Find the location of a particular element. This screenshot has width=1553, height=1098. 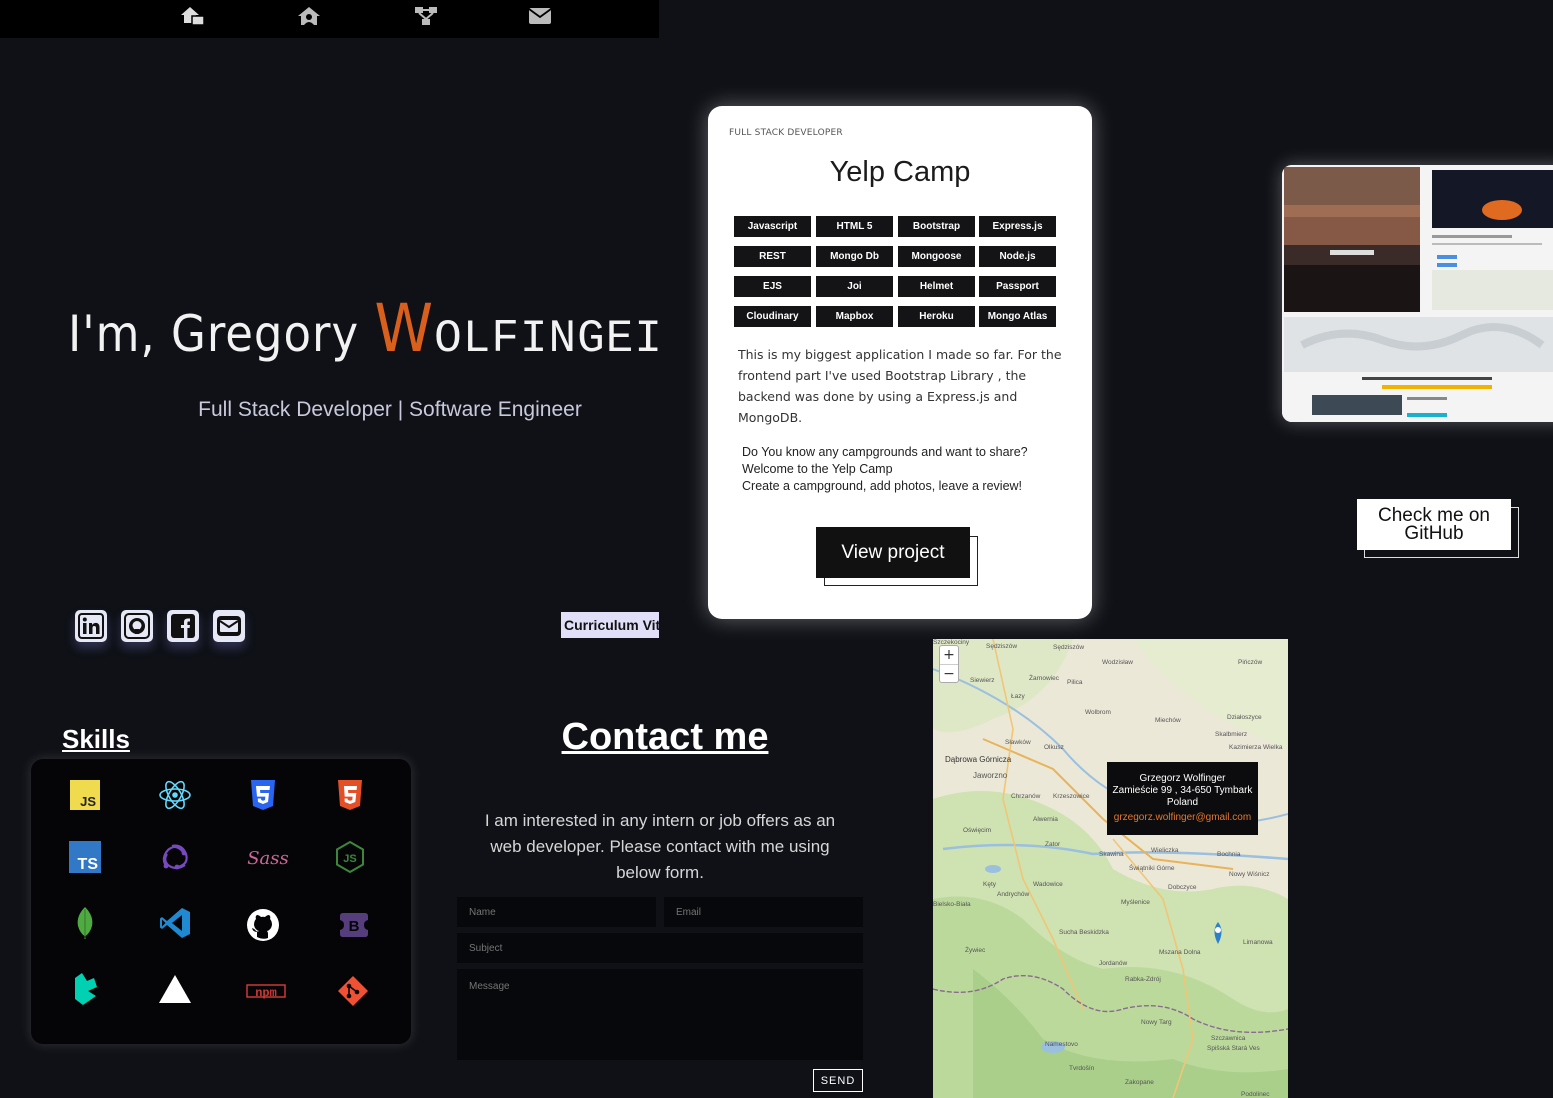

tech-tag: Mapbox is located at coordinates (854, 316).